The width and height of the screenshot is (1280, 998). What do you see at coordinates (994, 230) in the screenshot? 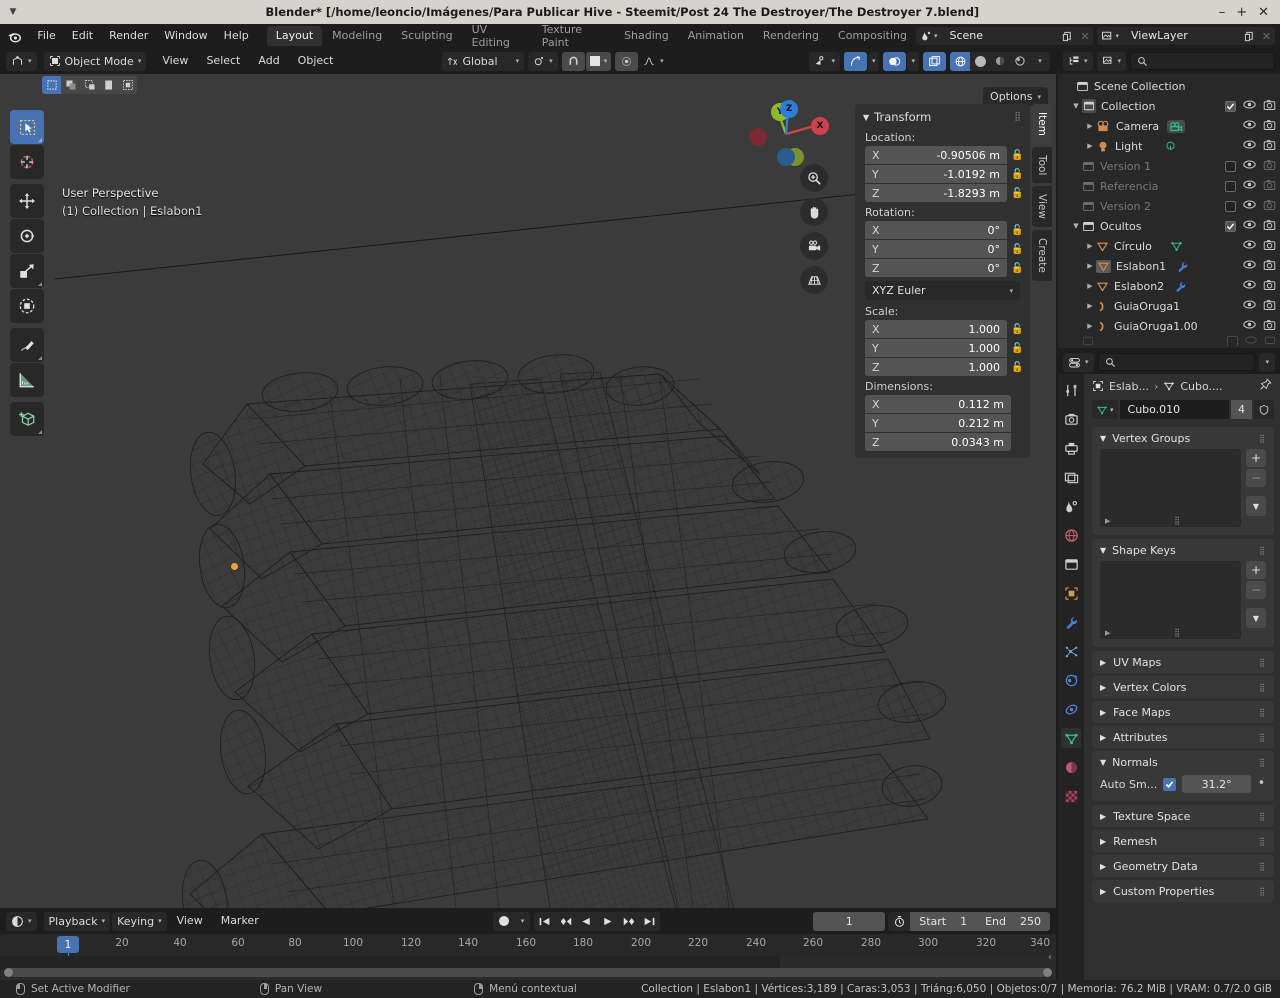
I see `rotation-x-value: 0°` at bounding box center [994, 230].